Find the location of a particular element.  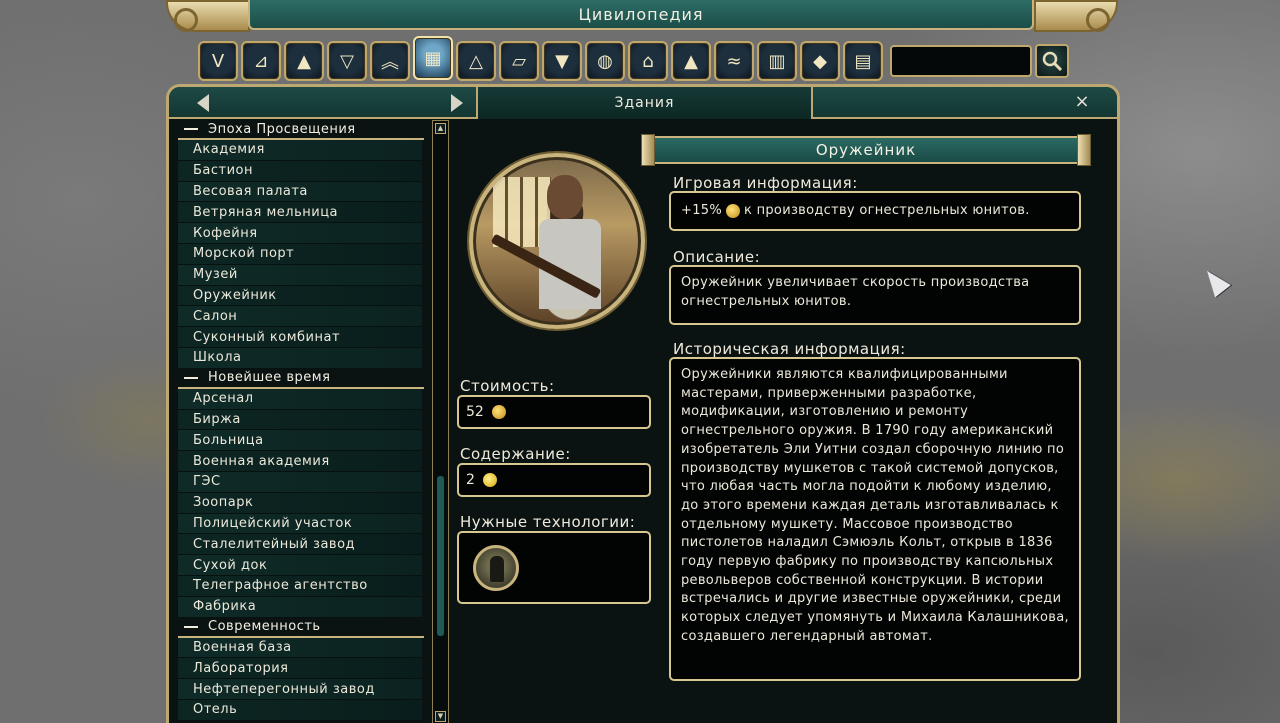

list-item: Музей is located at coordinates (300, 275).